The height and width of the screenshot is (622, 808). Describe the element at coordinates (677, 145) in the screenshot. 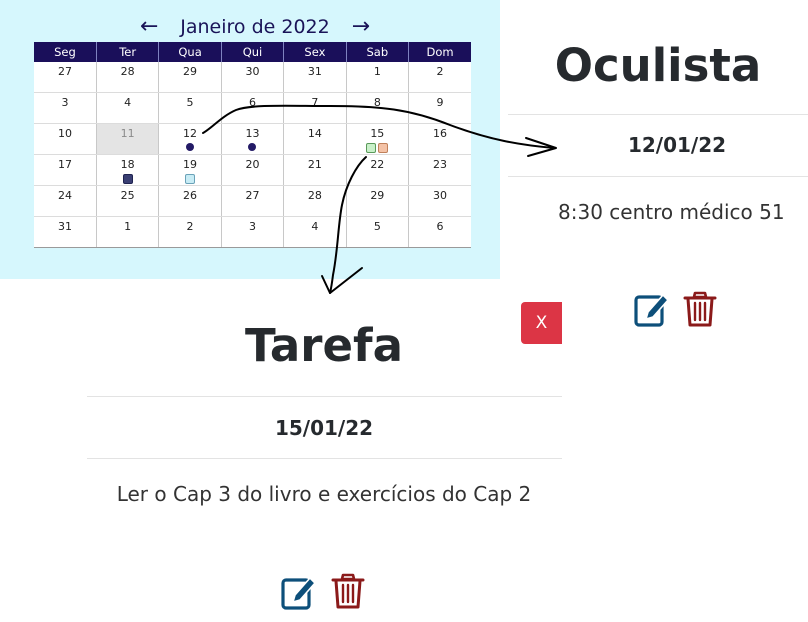

I see `event-date: 12/01/22` at that location.